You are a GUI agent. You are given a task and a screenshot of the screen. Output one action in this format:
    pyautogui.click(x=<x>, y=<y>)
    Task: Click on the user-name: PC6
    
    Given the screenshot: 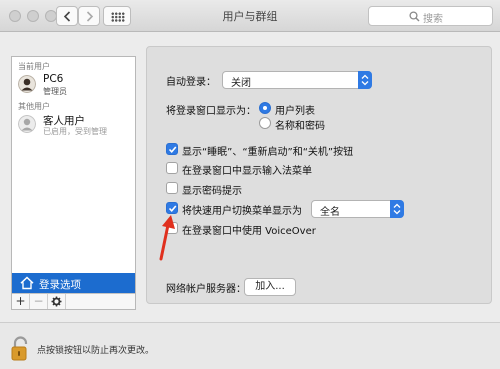 What is the action you would take?
    pyautogui.click(x=53, y=79)
    